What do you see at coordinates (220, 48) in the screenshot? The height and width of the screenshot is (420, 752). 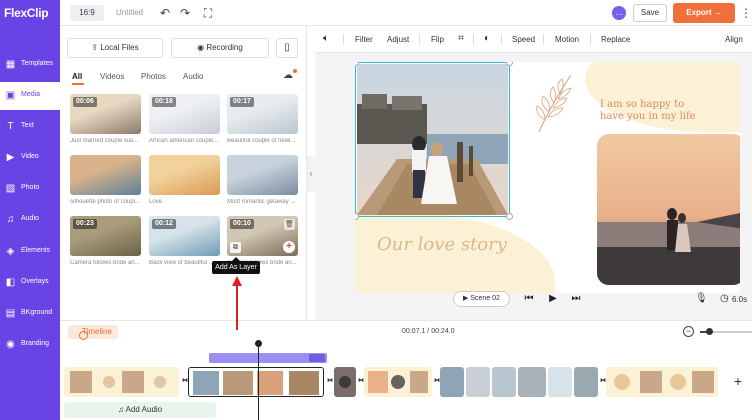 I see `recording-button: ◉ Recording` at bounding box center [220, 48].